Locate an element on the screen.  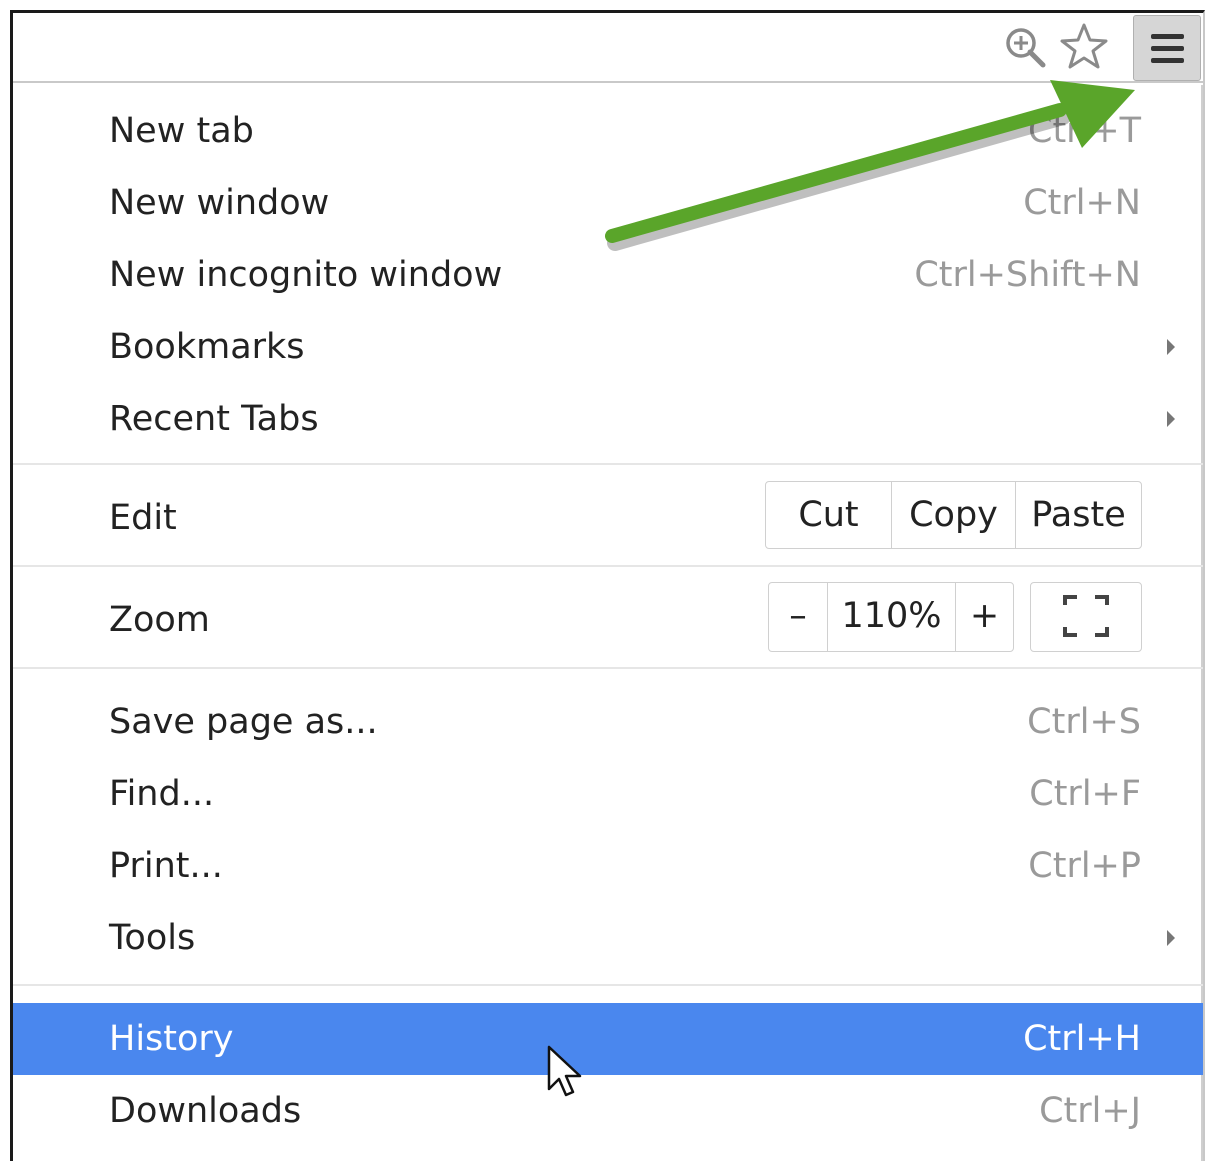
copy-button: Copy is located at coordinates (953, 515).